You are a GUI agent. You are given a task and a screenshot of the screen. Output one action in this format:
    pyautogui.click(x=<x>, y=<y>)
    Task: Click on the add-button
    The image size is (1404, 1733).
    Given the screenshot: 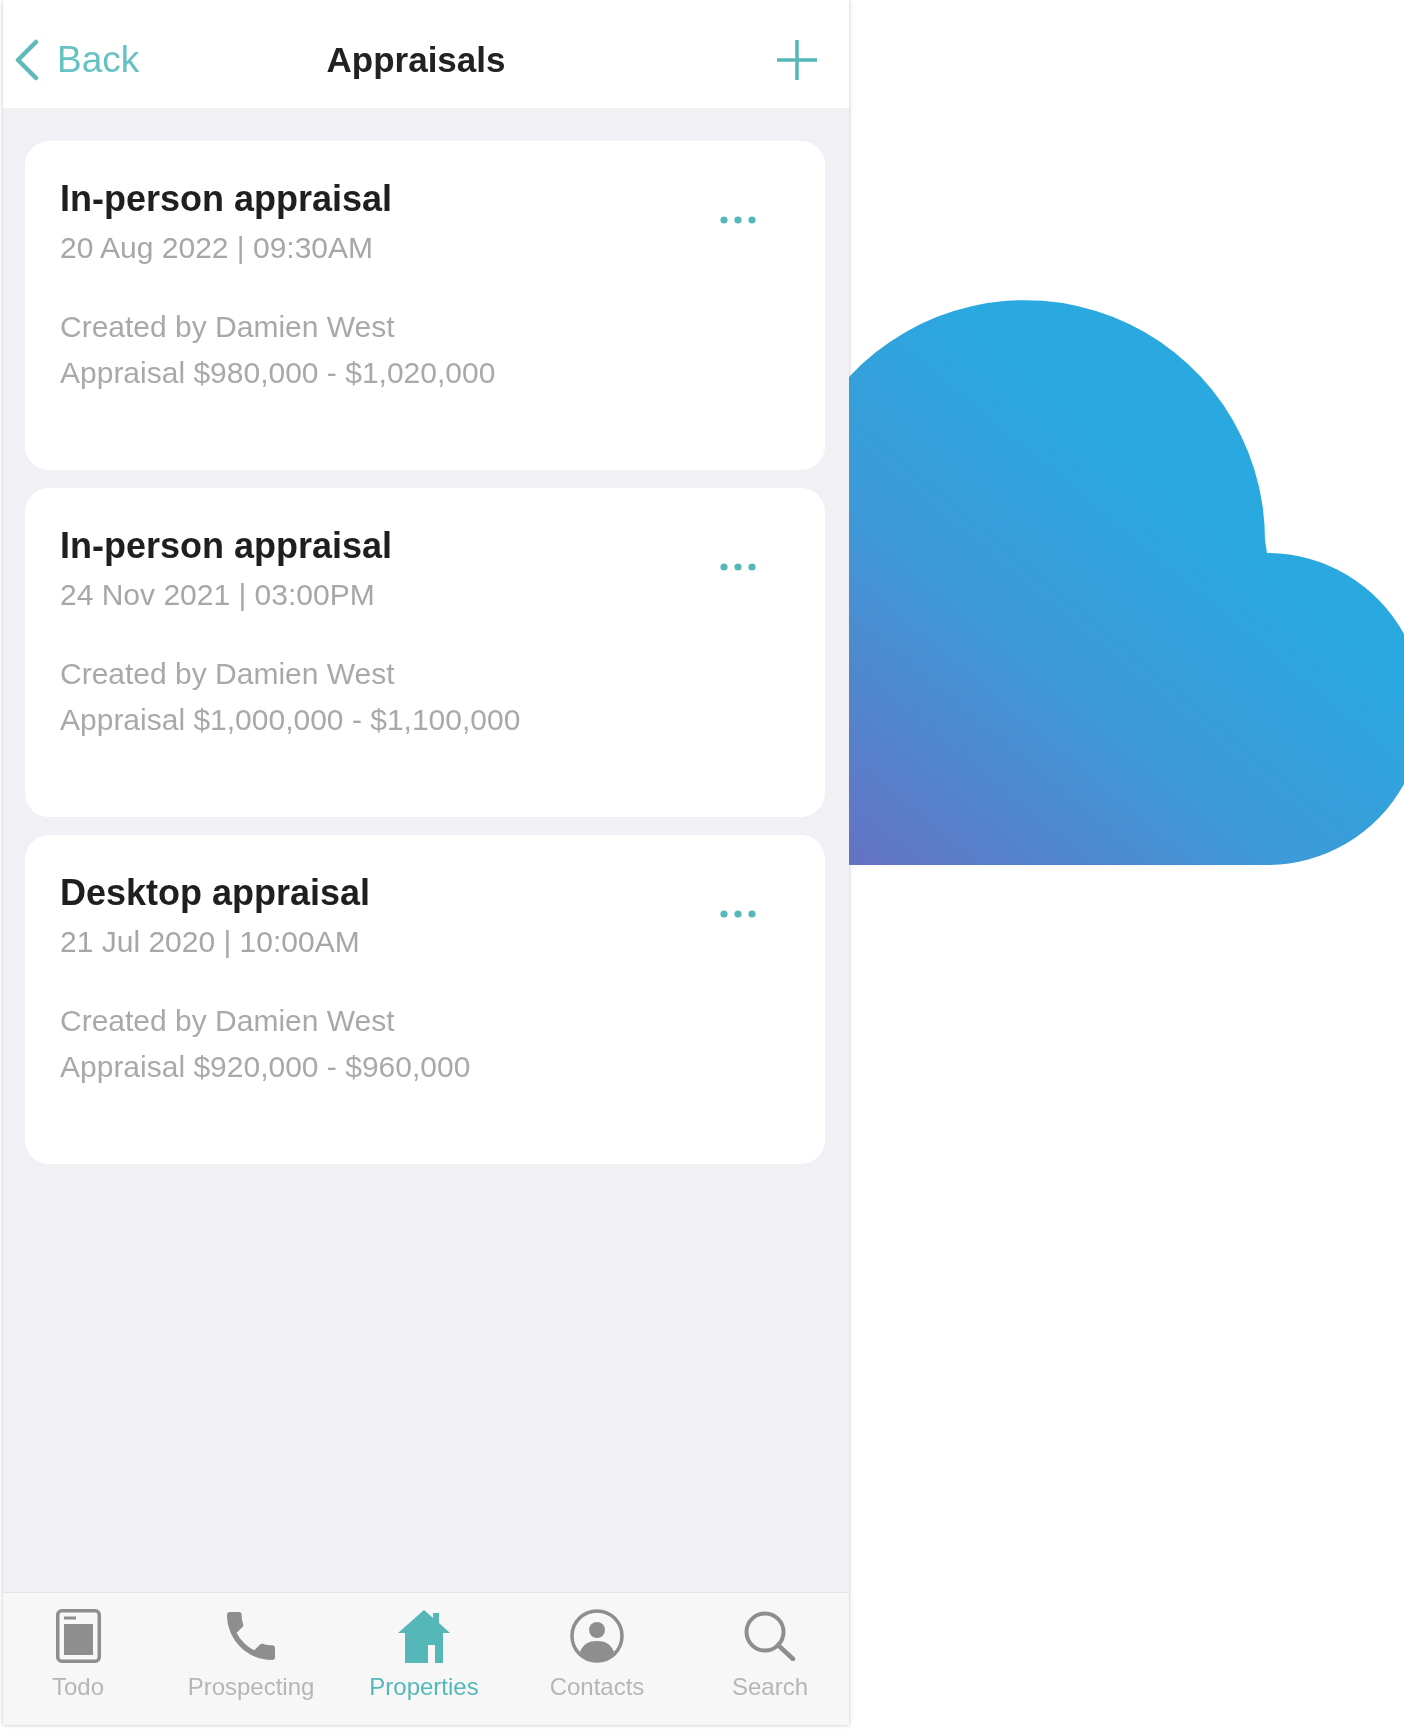 What is the action you would take?
    pyautogui.click(x=797, y=60)
    